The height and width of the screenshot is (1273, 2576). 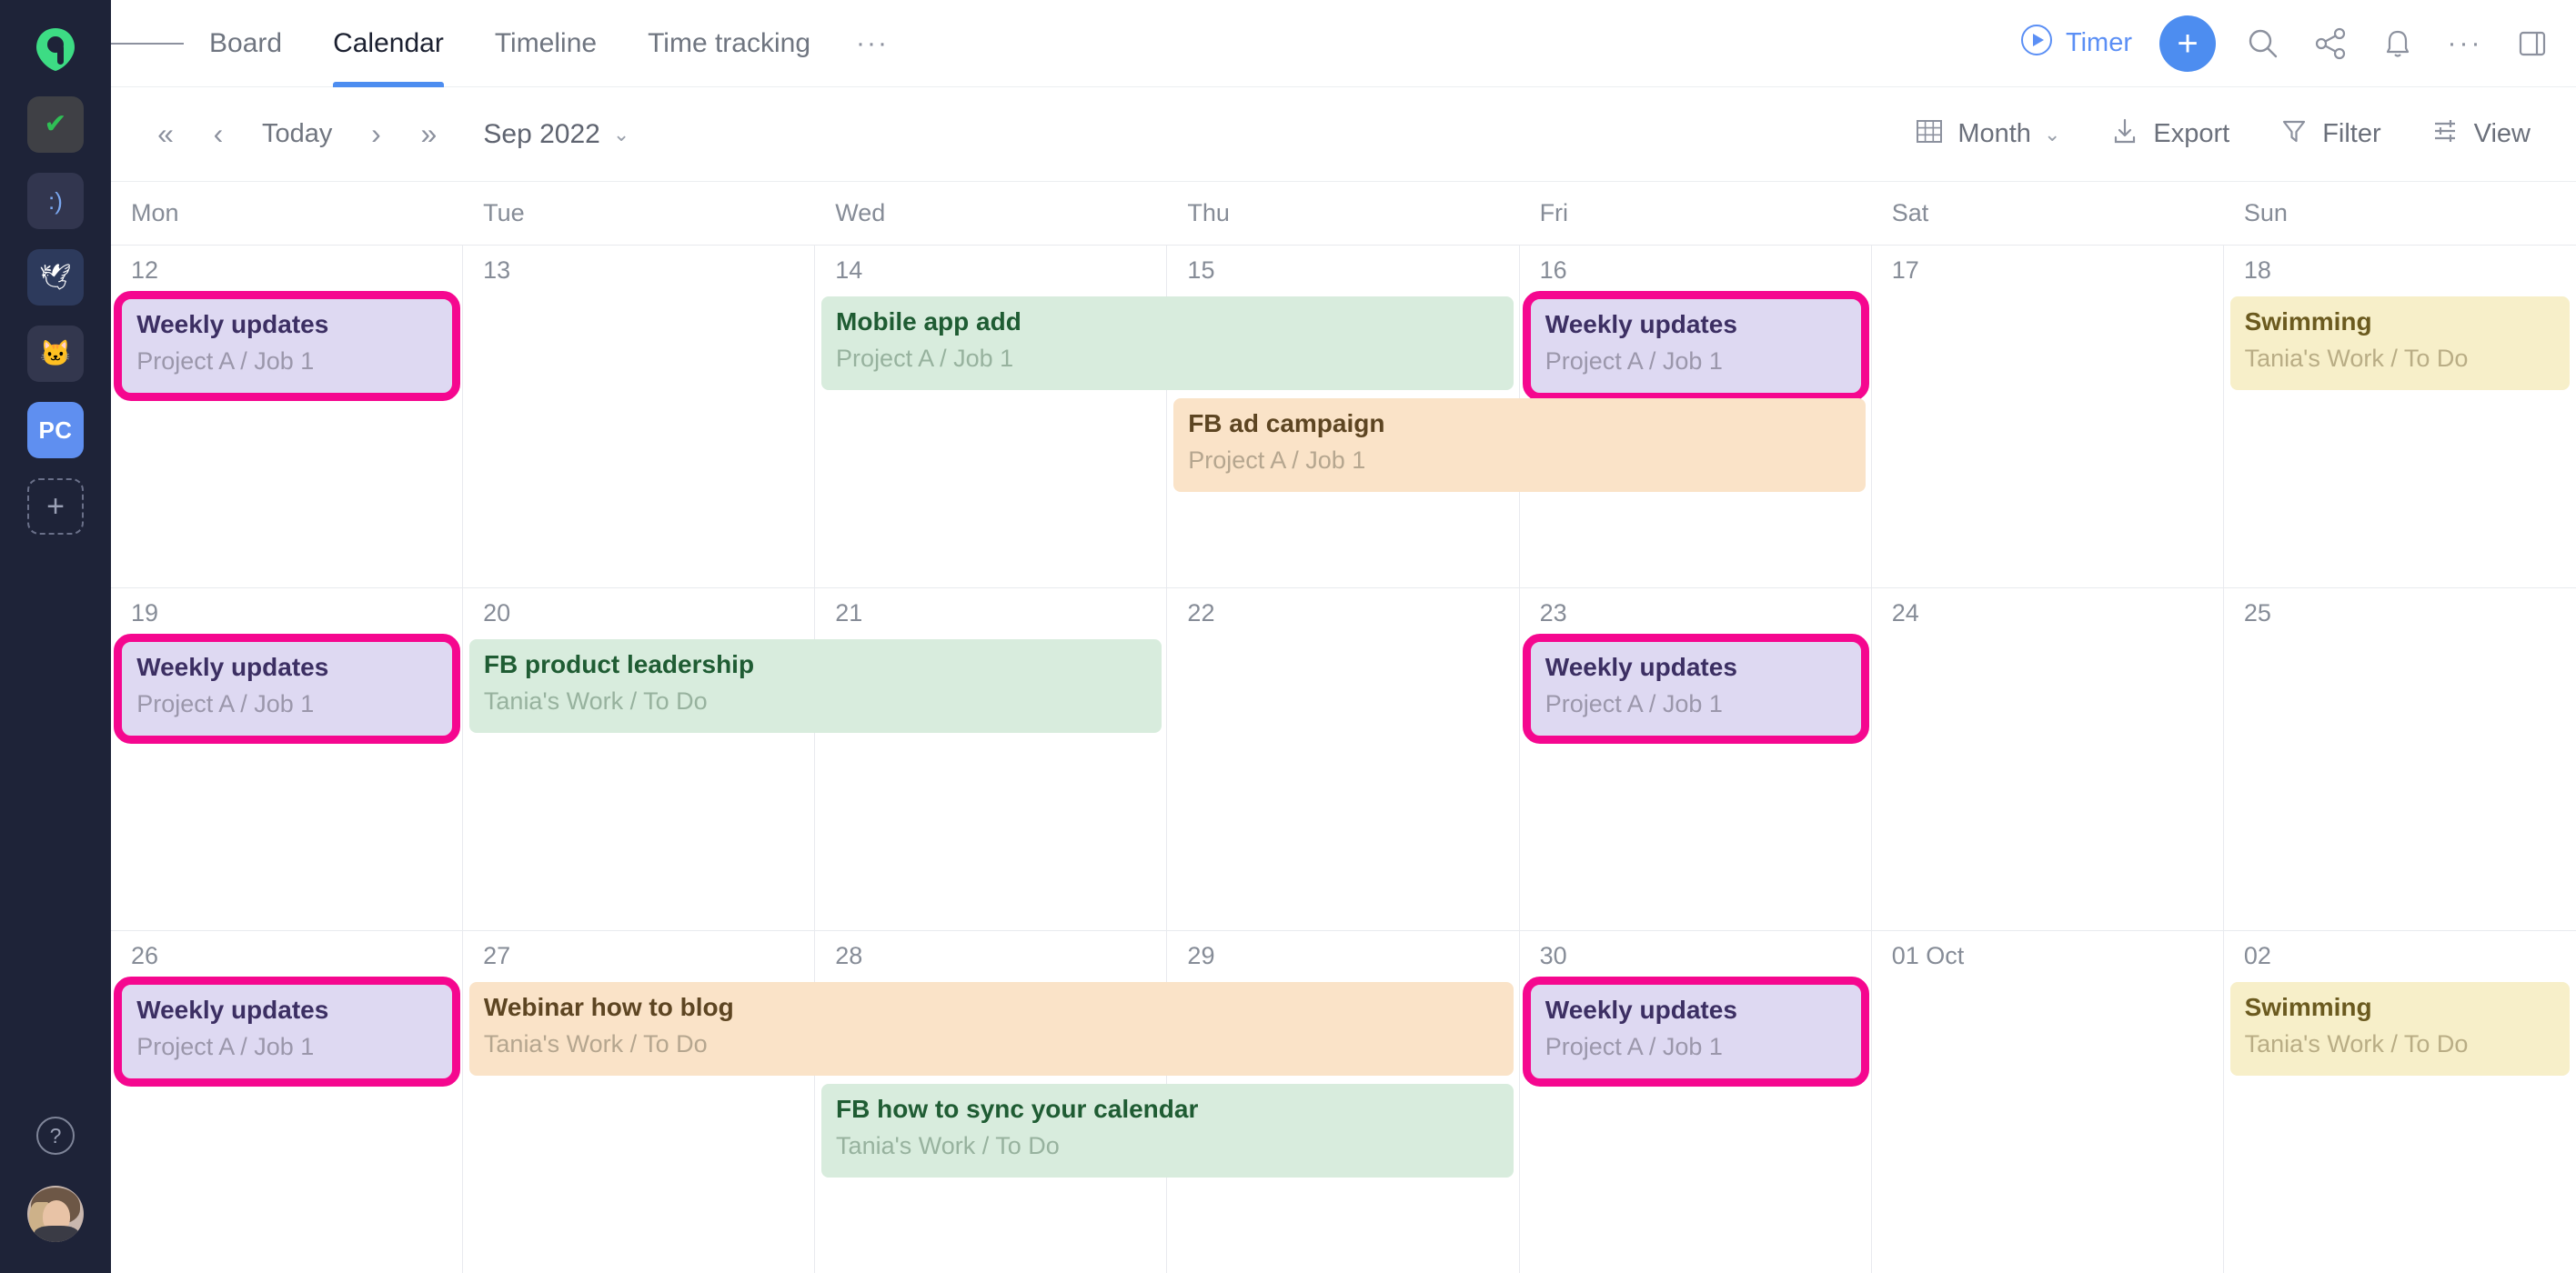 I want to click on nav-last-button: », so click(x=428, y=134).